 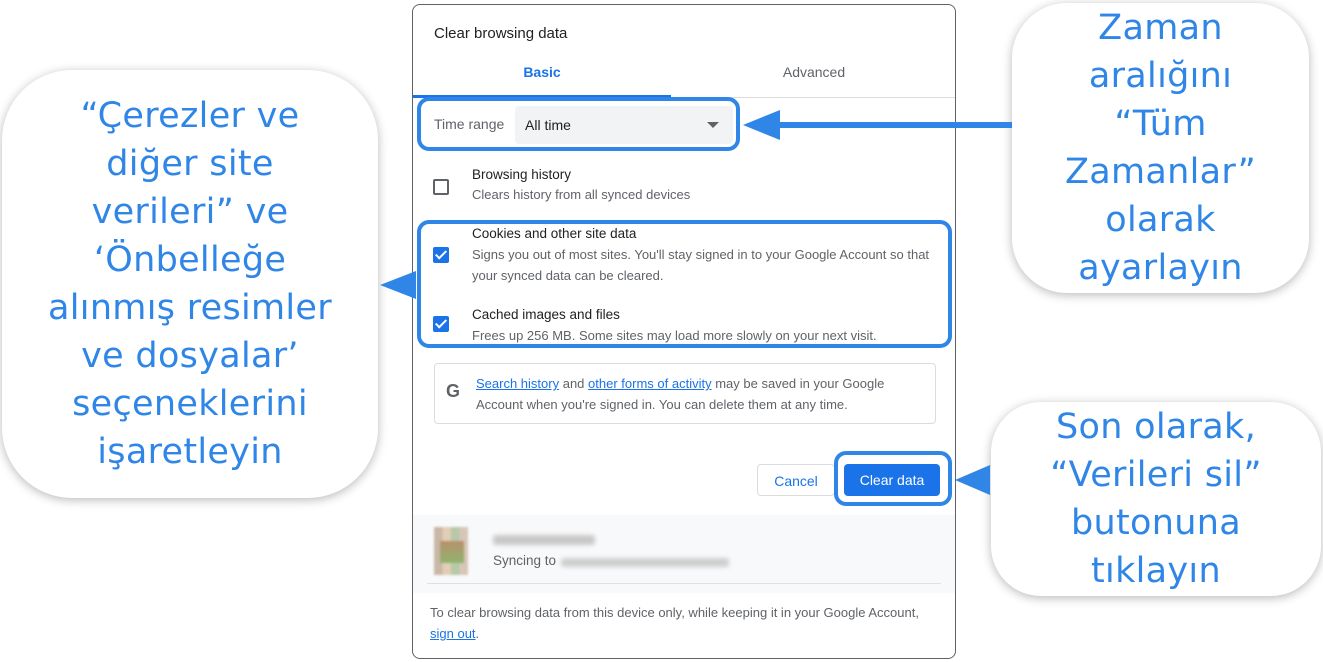 What do you see at coordinates (972, 480) in the screenshot?
I see `arrow-to-clear-data-head` at bounding box center [972, 480].